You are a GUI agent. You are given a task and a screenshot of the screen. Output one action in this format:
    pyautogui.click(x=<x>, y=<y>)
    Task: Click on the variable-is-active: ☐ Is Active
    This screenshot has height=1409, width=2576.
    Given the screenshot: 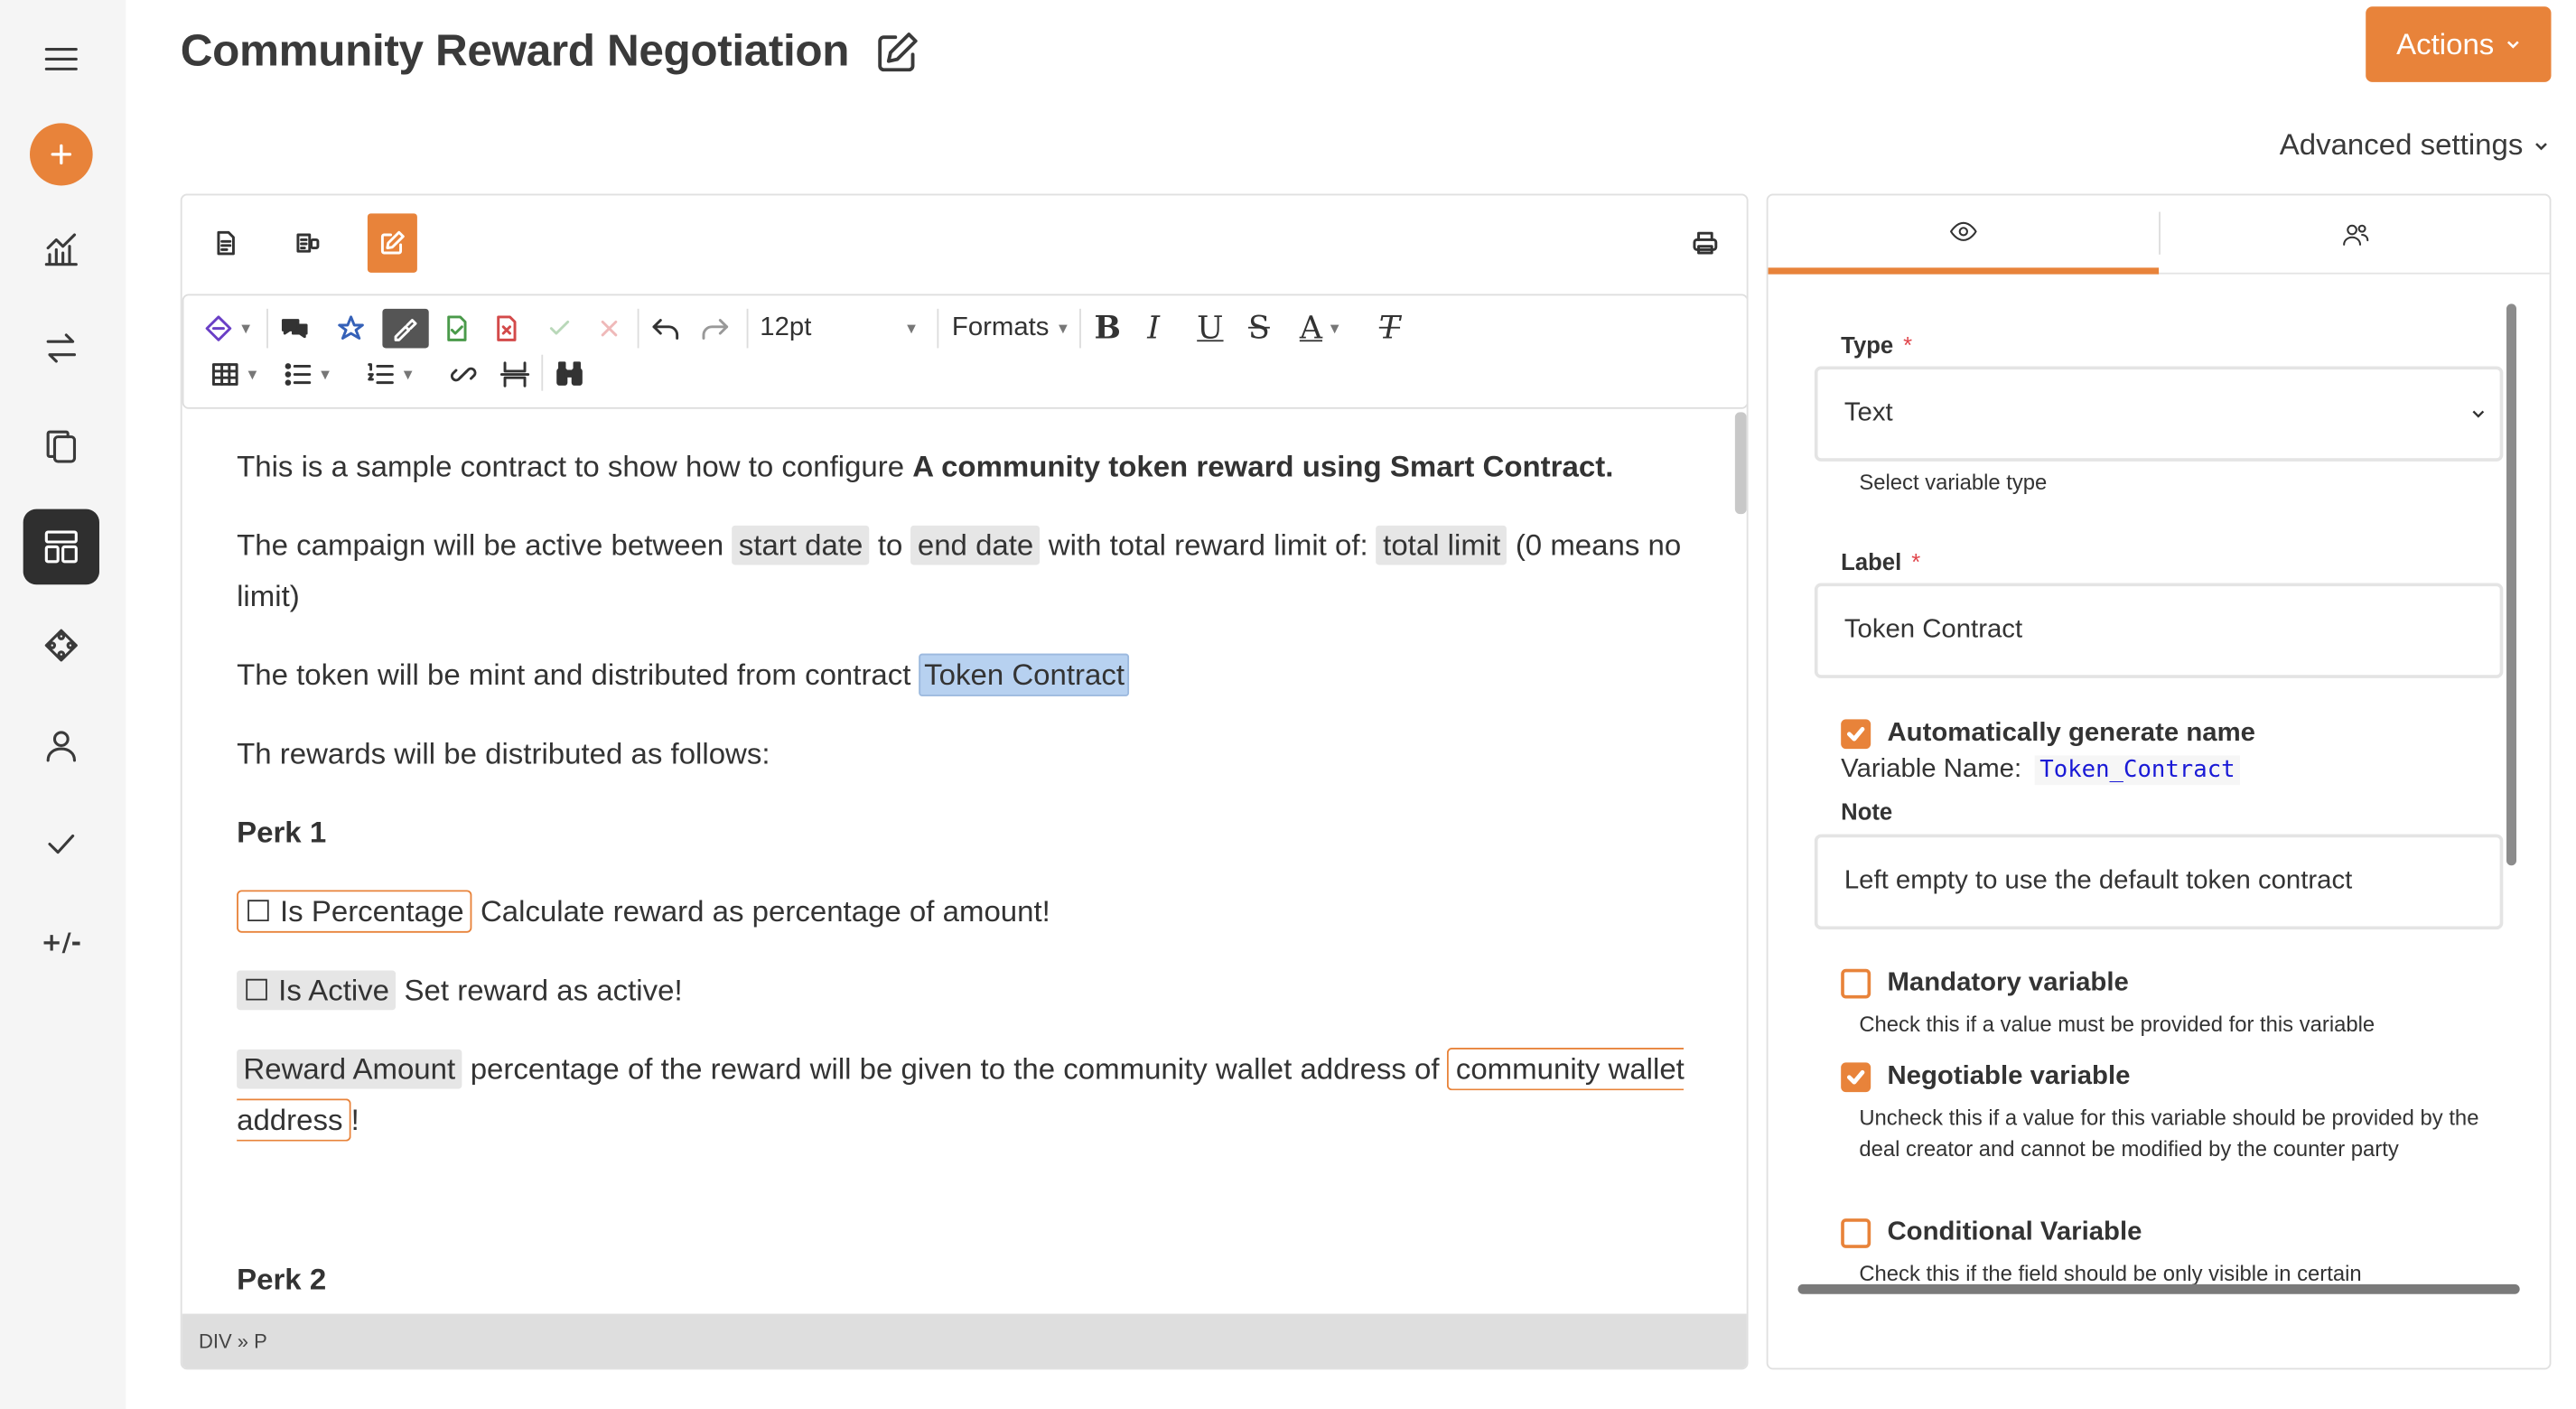 What is the action you would take?
    pyautogui.click(x=317, y=991)
    